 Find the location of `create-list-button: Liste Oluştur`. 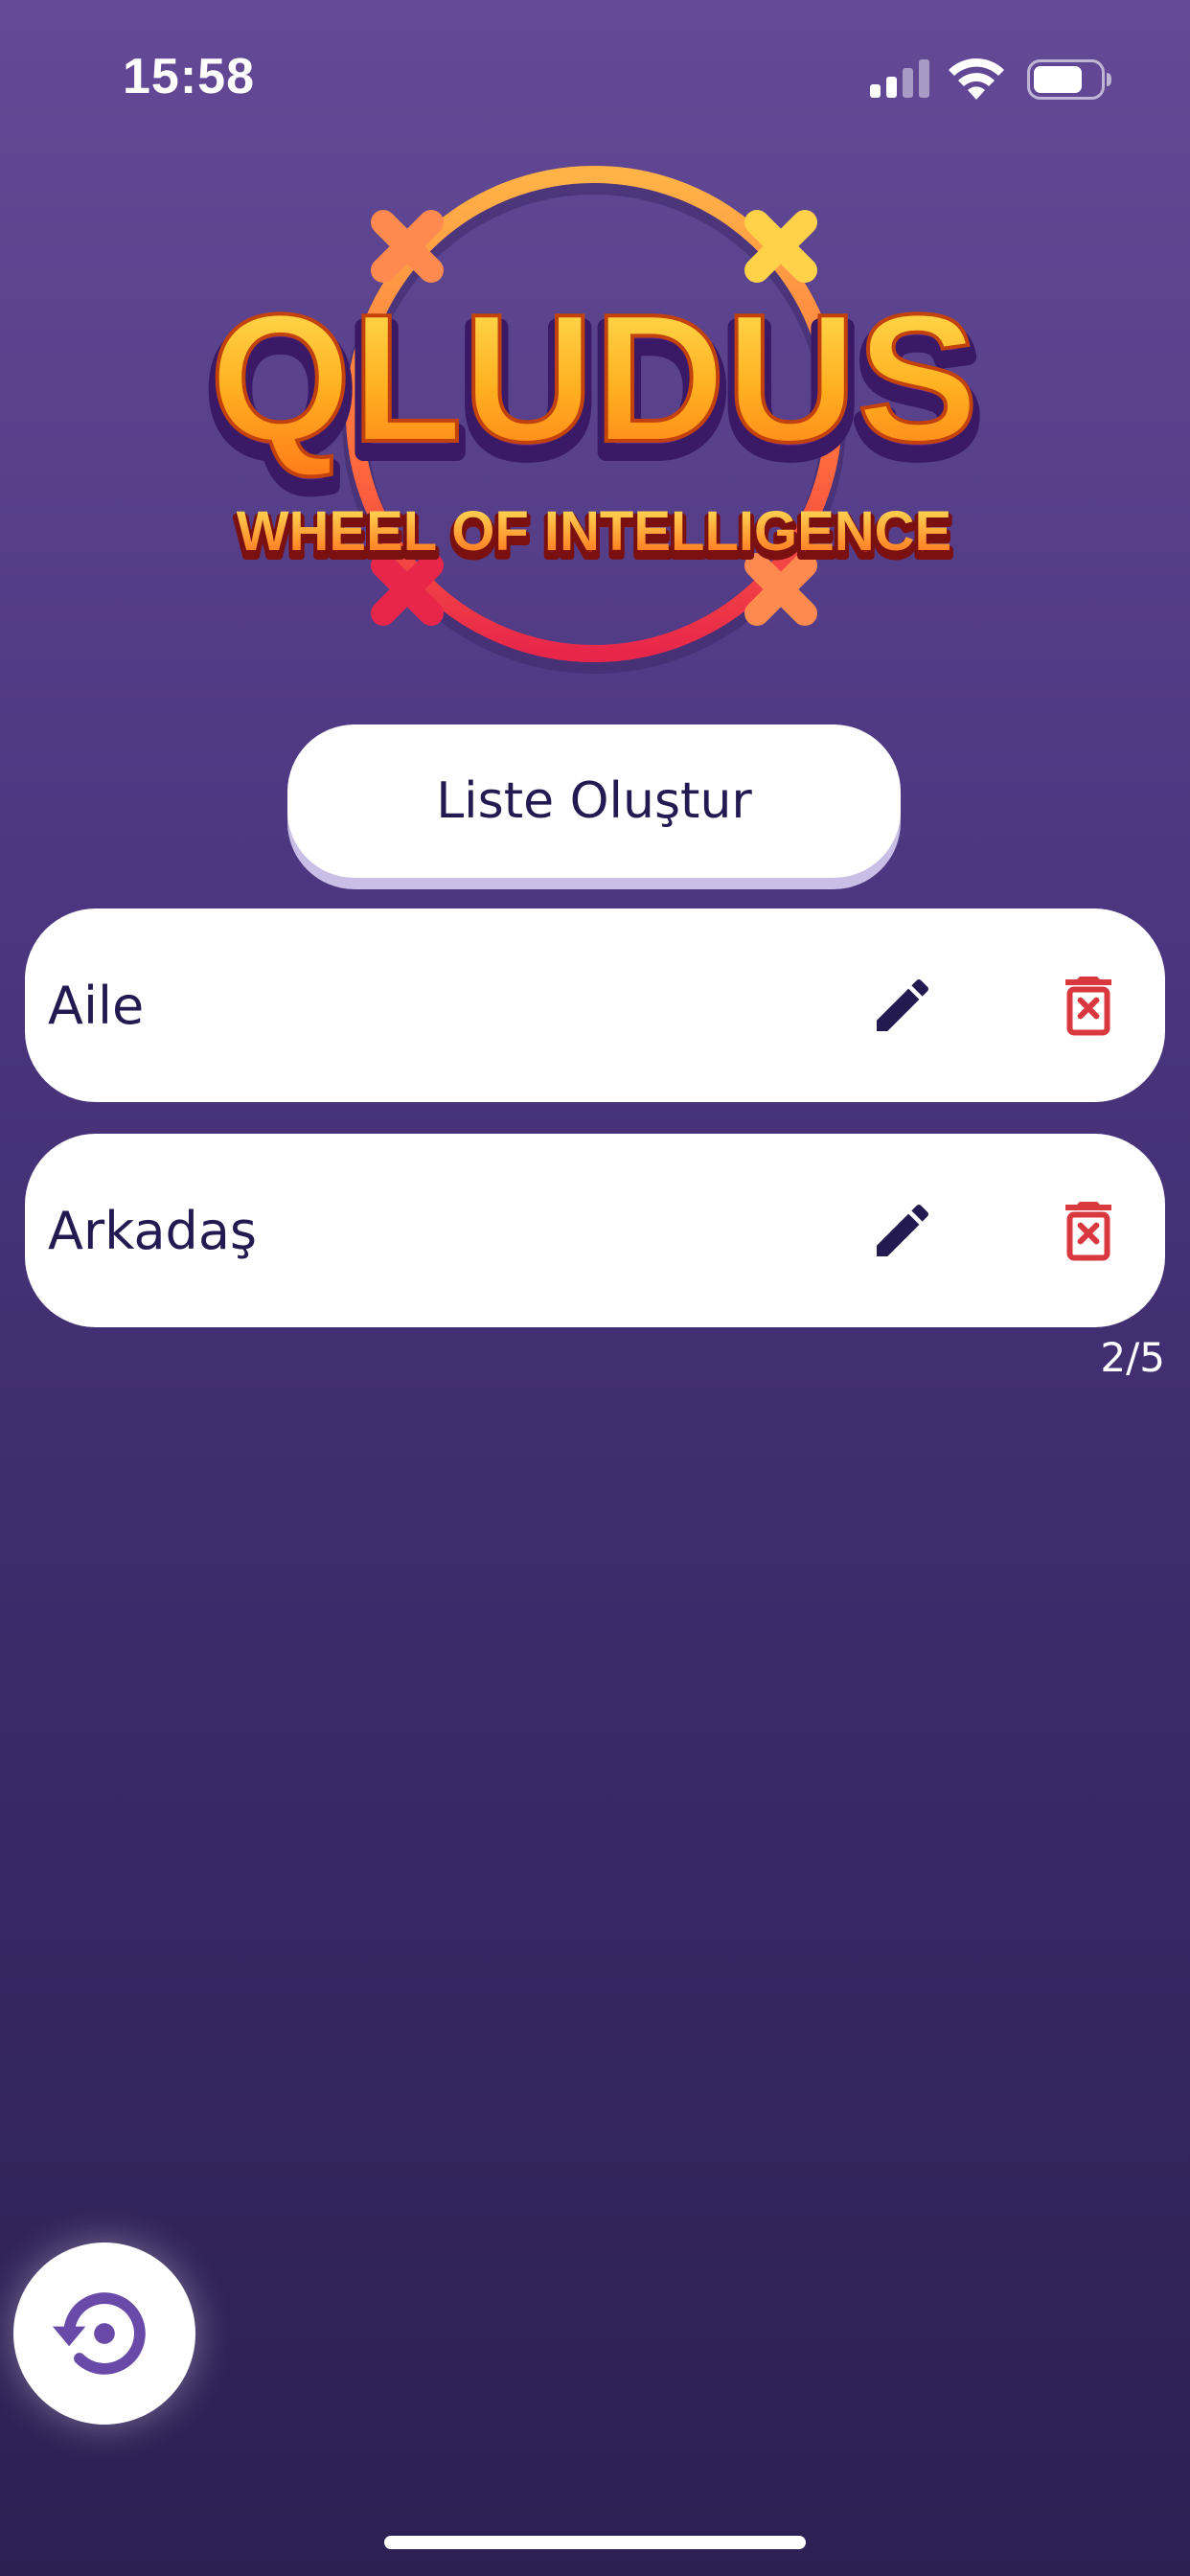

create-list-button: Liste Oluştur is located at coordinates (594, 801).